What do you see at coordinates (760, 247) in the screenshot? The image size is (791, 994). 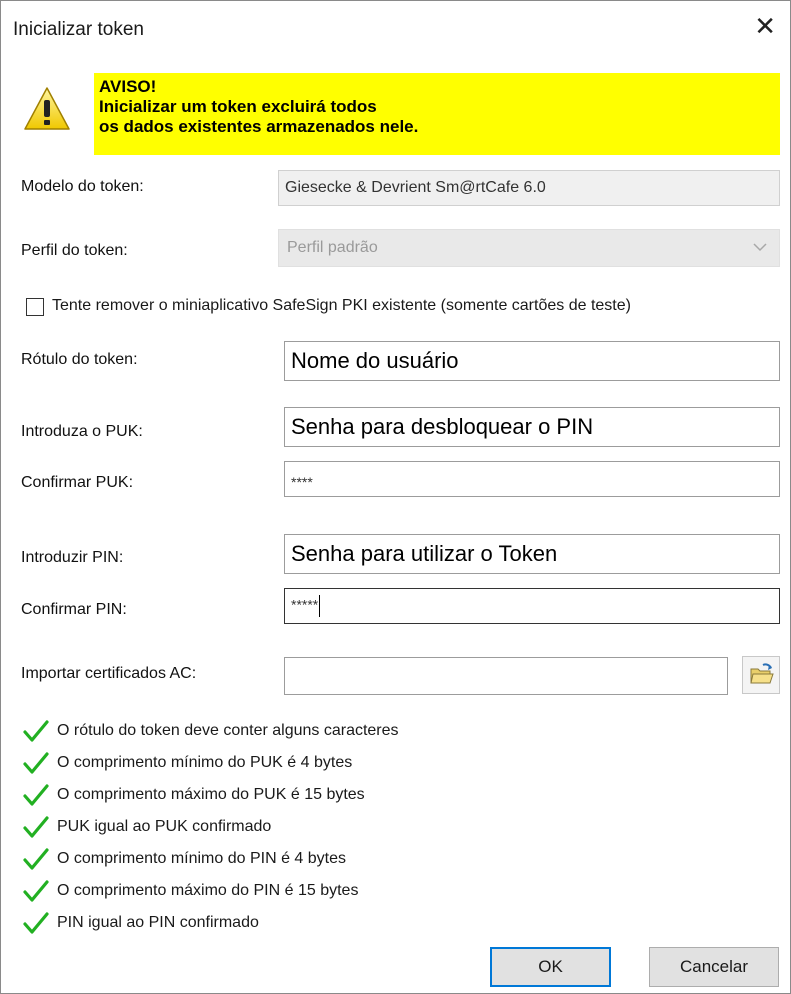 I see `chevron-down-icon` at bounding box center [760, 247].